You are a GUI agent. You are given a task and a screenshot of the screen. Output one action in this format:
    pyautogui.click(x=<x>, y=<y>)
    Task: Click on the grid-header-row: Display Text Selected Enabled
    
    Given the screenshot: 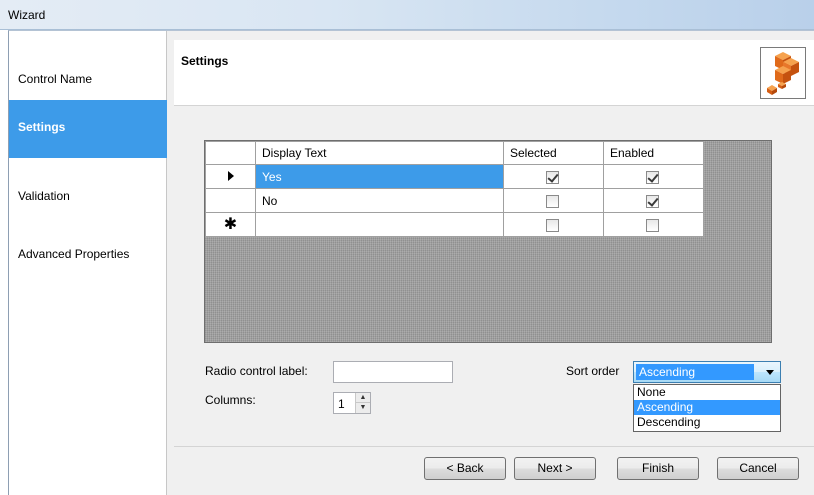 What is the action you would take?
    pyautogui.click(x=454, y=153)
    